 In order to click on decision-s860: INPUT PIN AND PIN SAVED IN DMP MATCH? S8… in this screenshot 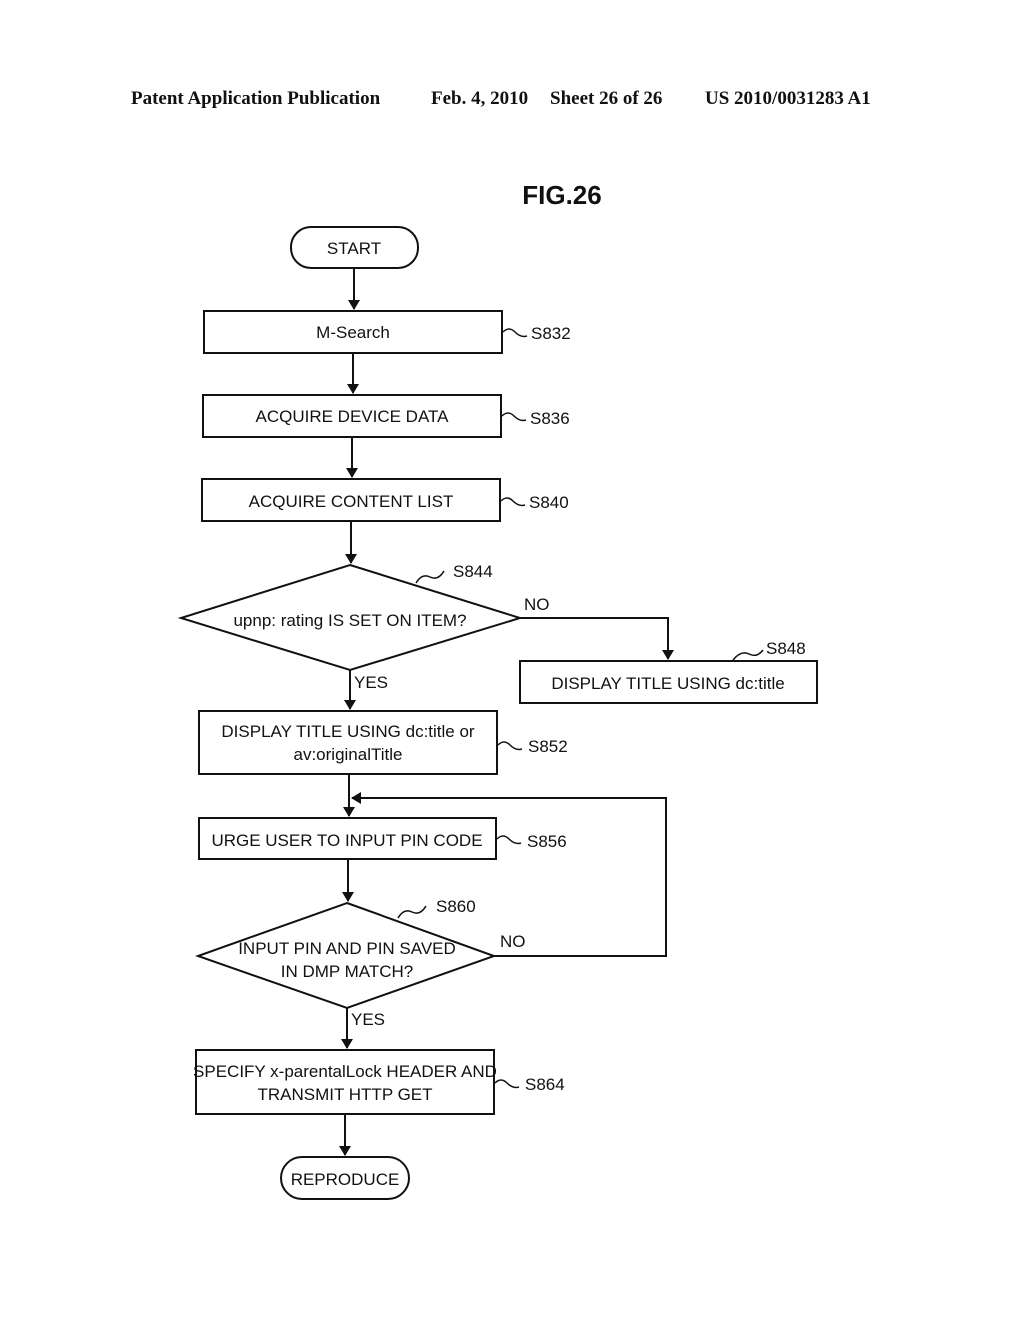, I will do `click(360, 963)`.